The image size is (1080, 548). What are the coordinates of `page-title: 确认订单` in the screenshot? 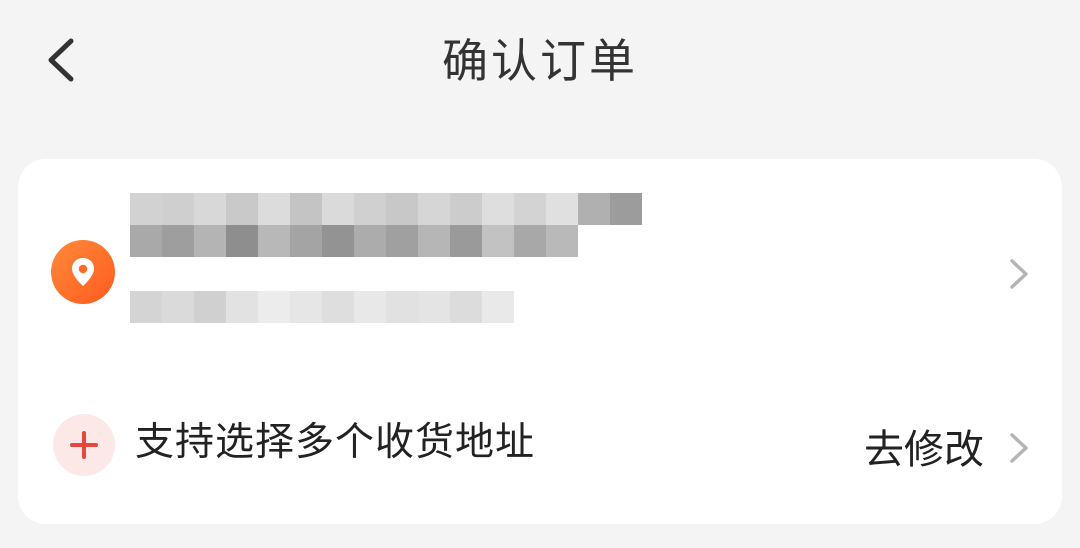 It's located at (540, 61).